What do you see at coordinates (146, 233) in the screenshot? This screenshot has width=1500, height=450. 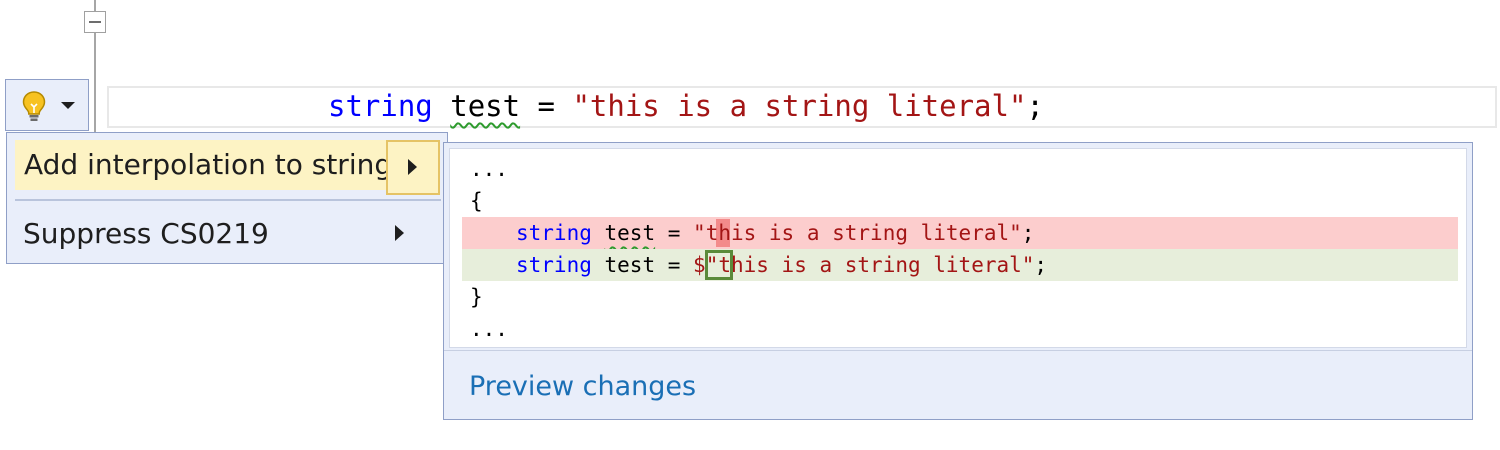 I see `menu-item-label: Suppress CS0219` at bounding box center [146, 233].